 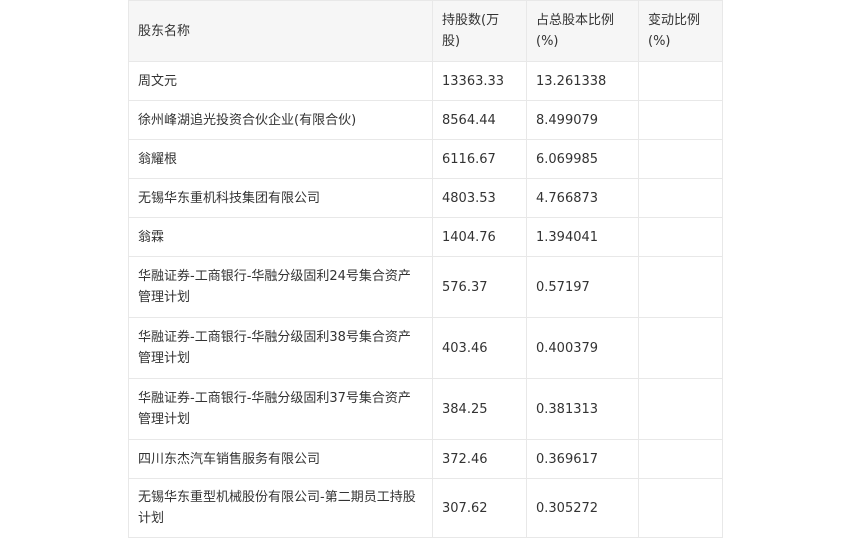 What do you see at coordinates (280, 287) in the screenshot?
I see `cell-holder-name: 华融证券-工商银行-华融分级固利24号集合资产管理计划` at bounding box center [280, 287].